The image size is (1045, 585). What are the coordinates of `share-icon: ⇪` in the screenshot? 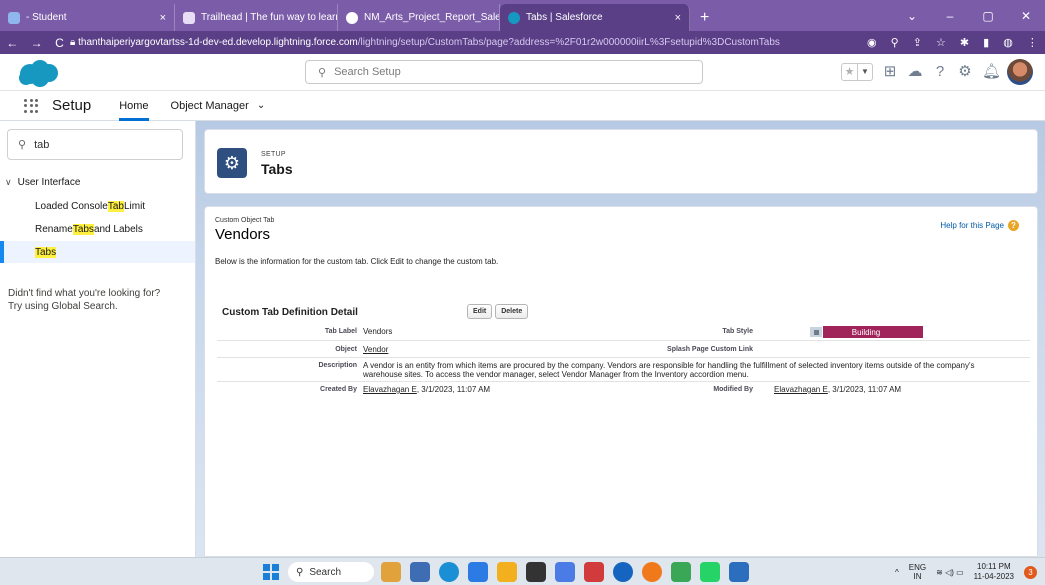 It's located at (917, 42).